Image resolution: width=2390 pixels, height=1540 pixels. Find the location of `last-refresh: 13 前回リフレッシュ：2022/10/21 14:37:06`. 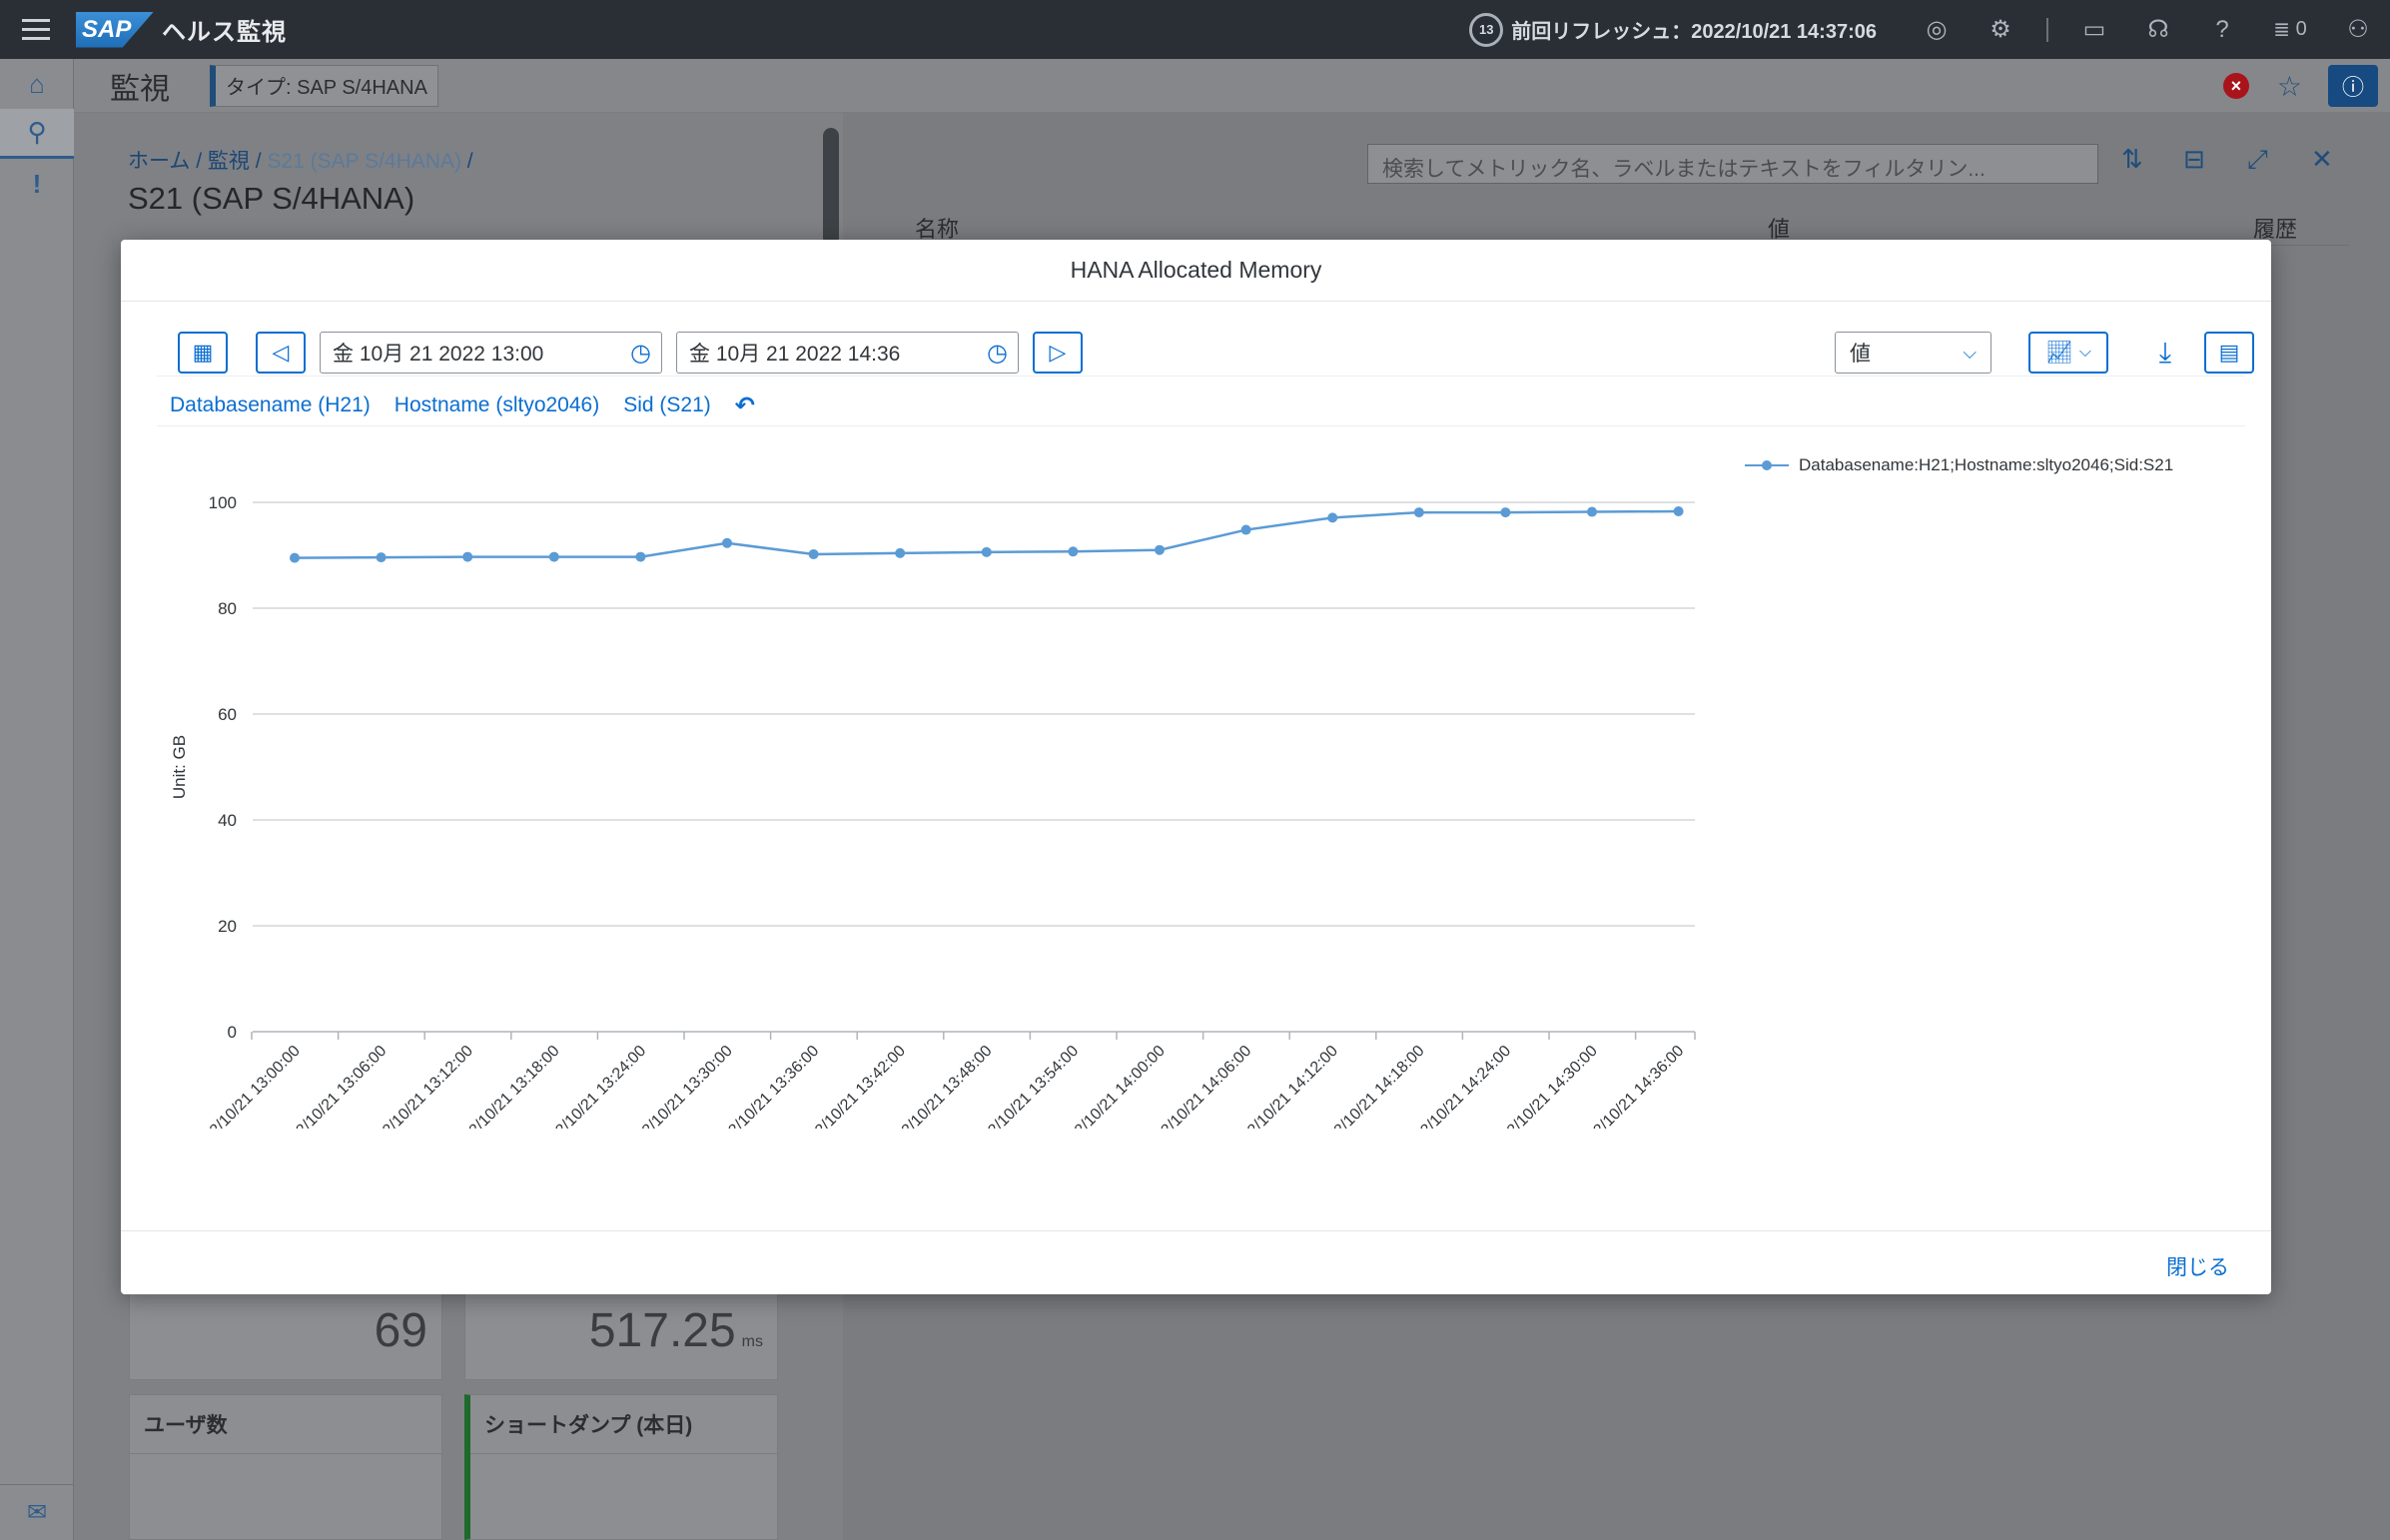

last-refresh: 13 前回リフレッシュ：2022/10/21 14:37:06 is located at coordinates (1673, 30).